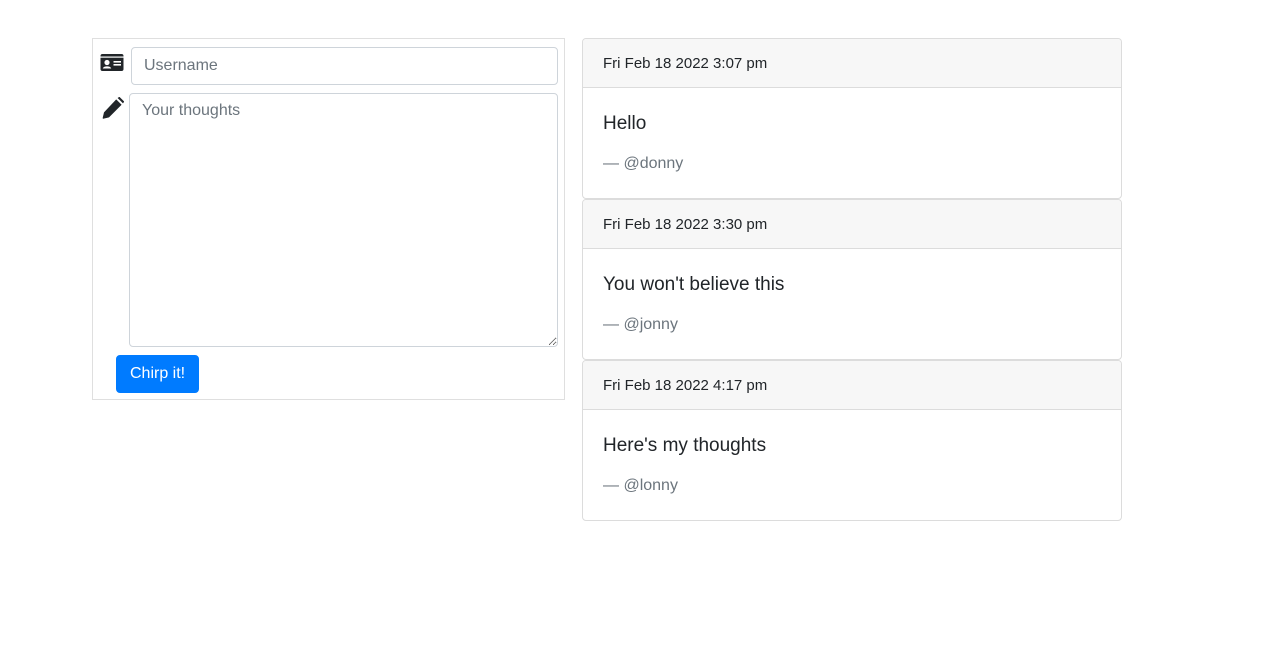  What do you see at coordinates (112, 64) in the screenshot?
I see `id-card-icon` at bounding box center [112, 64].